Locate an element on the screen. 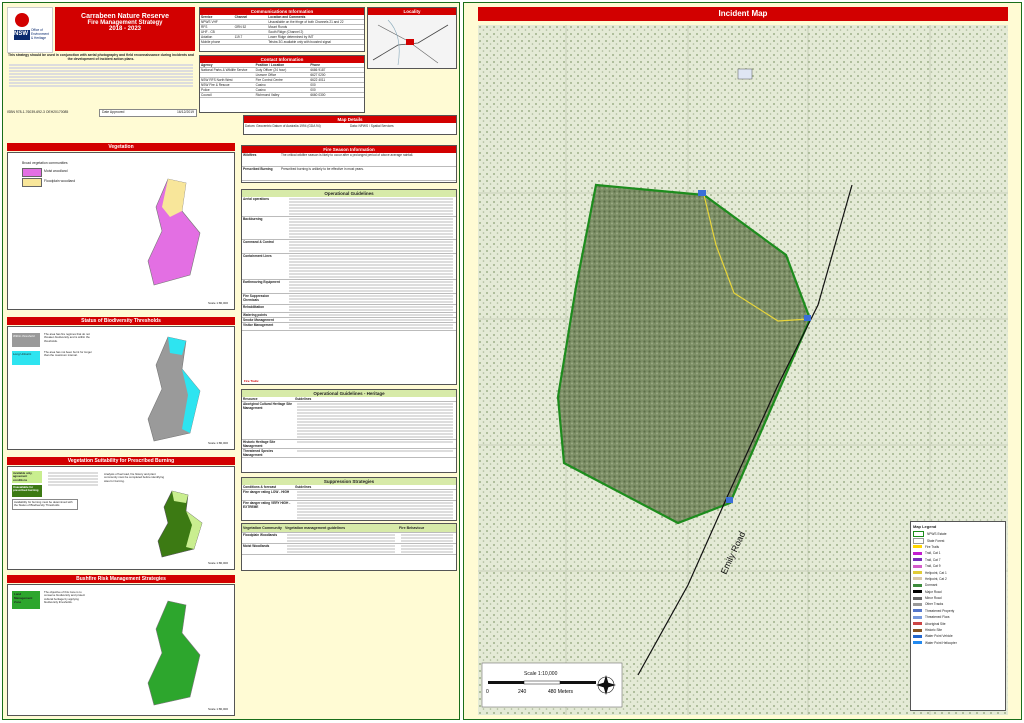  table-row: Backburning is located at coordinates (349, 228).